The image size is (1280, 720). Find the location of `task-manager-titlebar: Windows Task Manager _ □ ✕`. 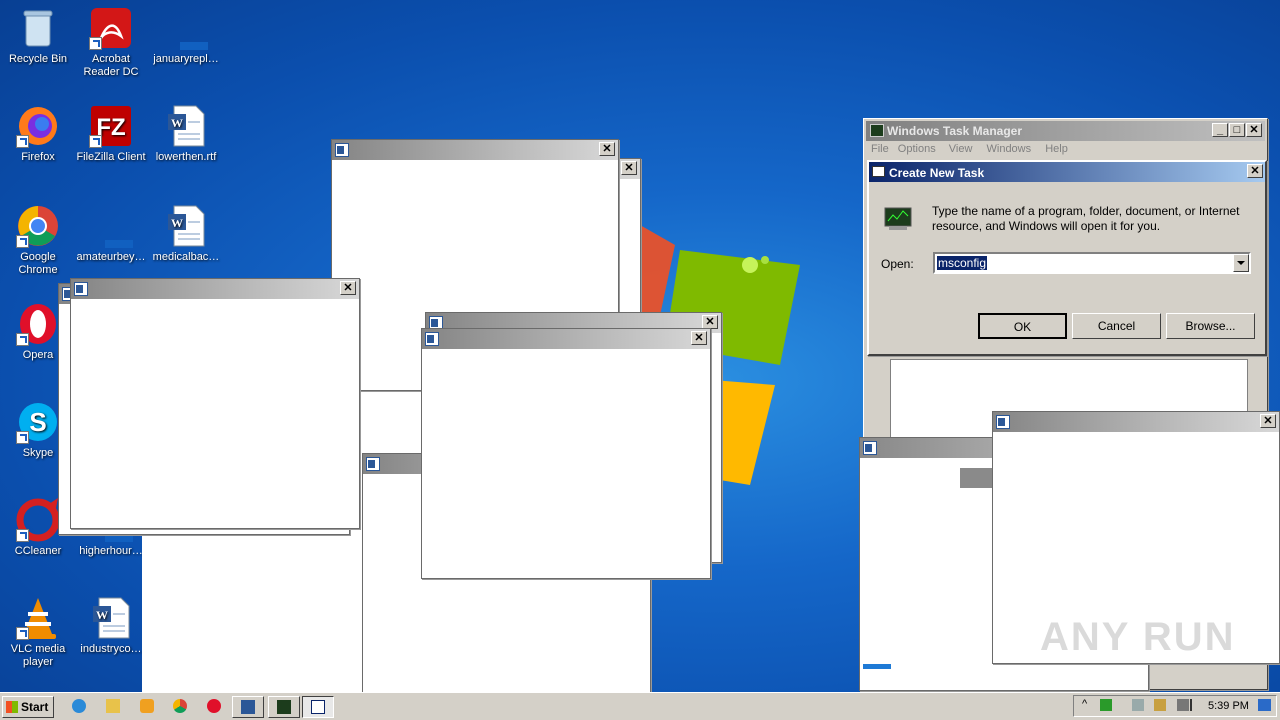

task-manager-titlebar: Windows Task Manager _ □ ✕ is located at coordinates (1065, 131).